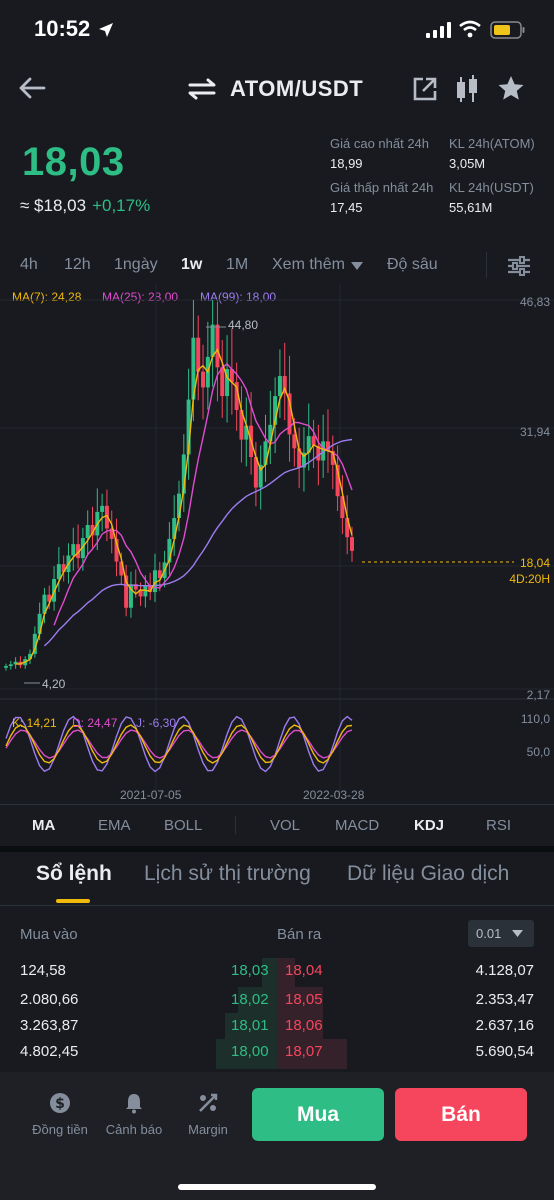  What do you see at coordinates (49, 999) in the screenshot?
I see `bid-qty: 2.080,66` at bounding box center [49, 999].